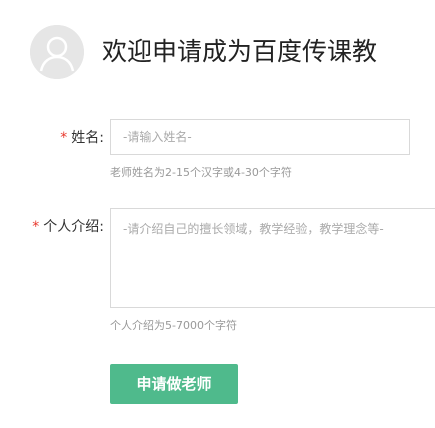  I want to click on name-hint: 老师姓名为2-15个汉字或4-30个字符, so click(201, 172).